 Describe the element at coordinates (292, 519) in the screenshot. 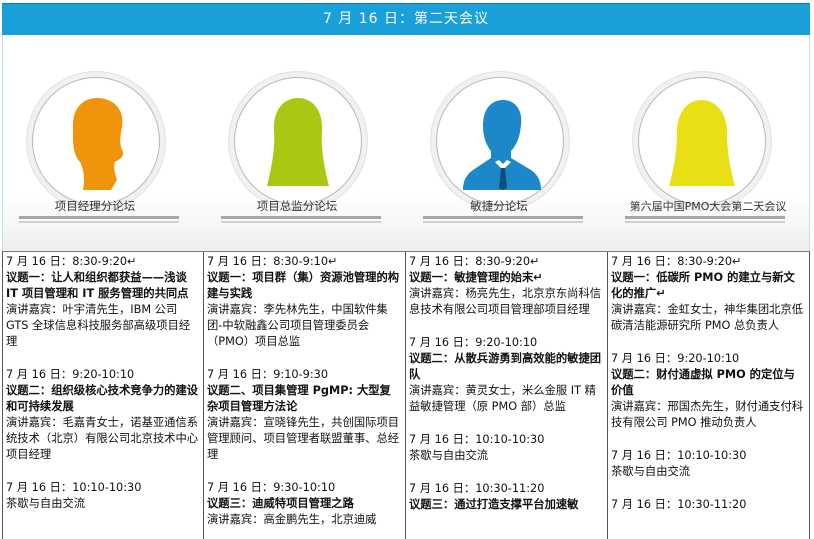

I see `session-speaker: 演讲嘉宾：高金鹏先生，北京迪威` at that location.